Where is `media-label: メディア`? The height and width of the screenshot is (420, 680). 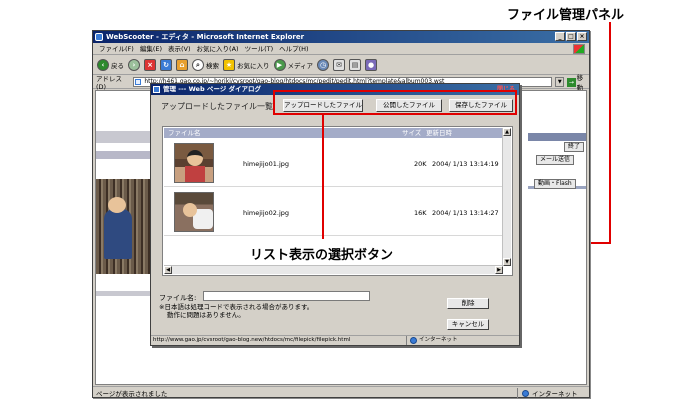
media-label: メディア is located at coordinates (300, 66).